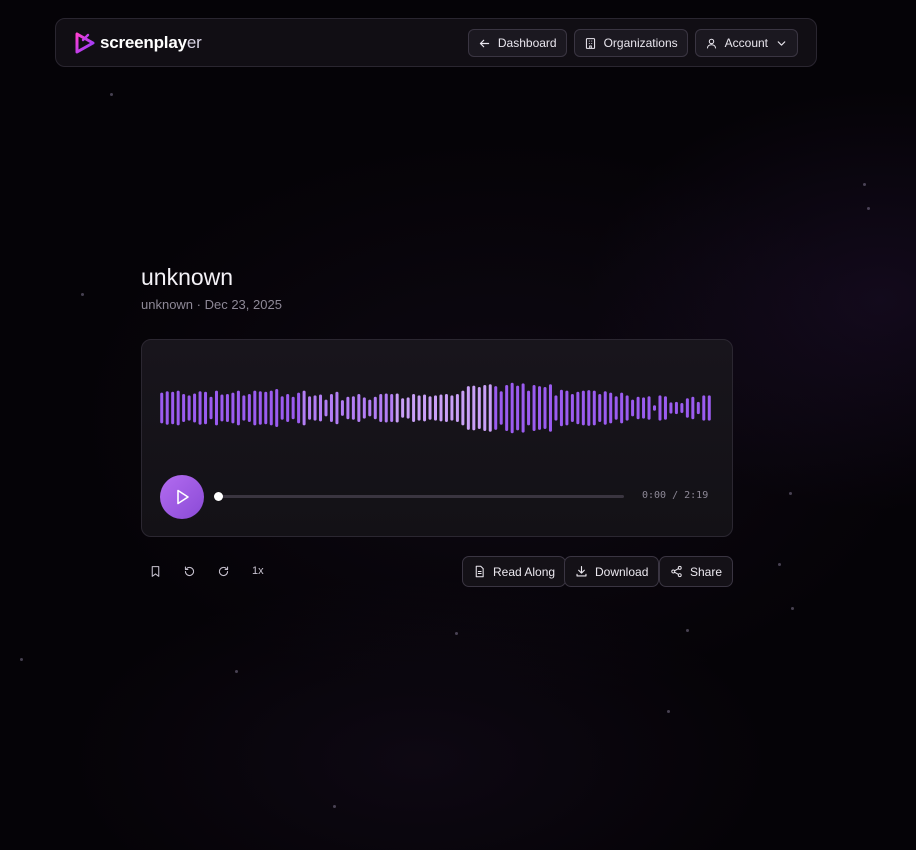 Image resolution: width=916 pixels, height=850 pixels. Describe the element at coordinates (640, 43) in the screenshot. I see `organizations-label: Organizations` at that location.